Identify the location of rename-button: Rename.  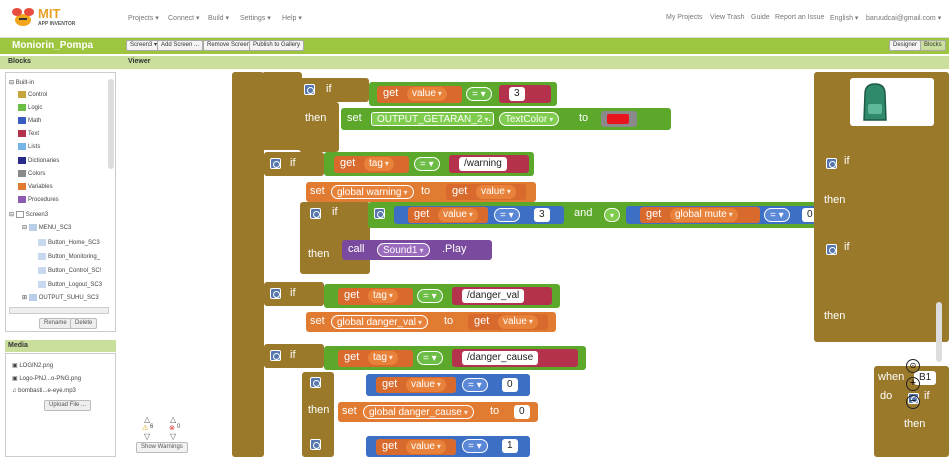
(55, 323).